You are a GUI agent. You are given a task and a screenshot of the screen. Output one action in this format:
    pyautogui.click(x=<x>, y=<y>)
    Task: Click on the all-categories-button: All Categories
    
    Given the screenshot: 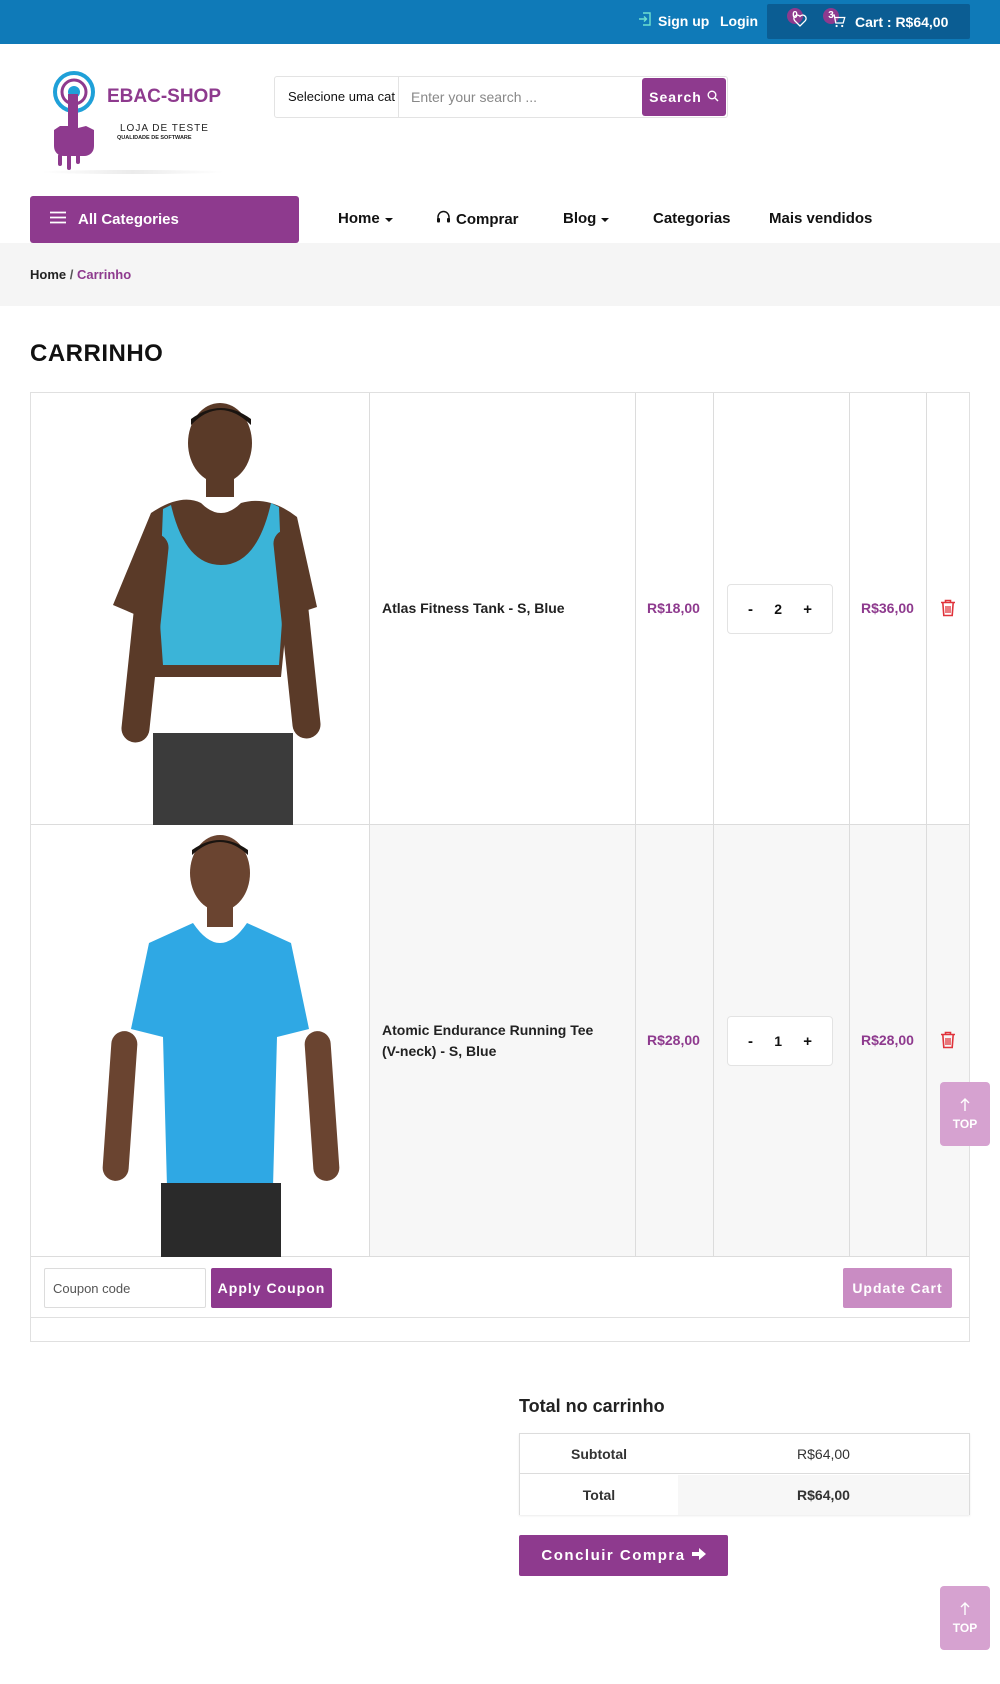 What is the action you would take?
    pyautogui.click(x=164, y=219)
    